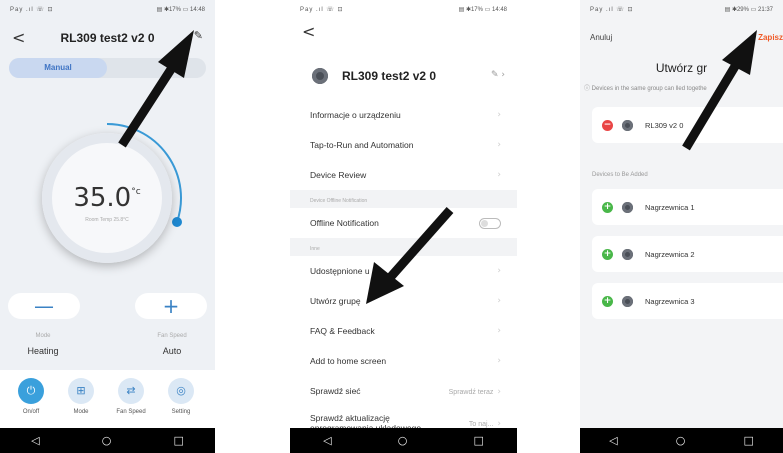 The height and width of the screenshot is (453, 783). What do you see at coordinates (156, 89) in the screenshot?
I see `arrow-to-edit-icon` at bounding box center [156, 89].